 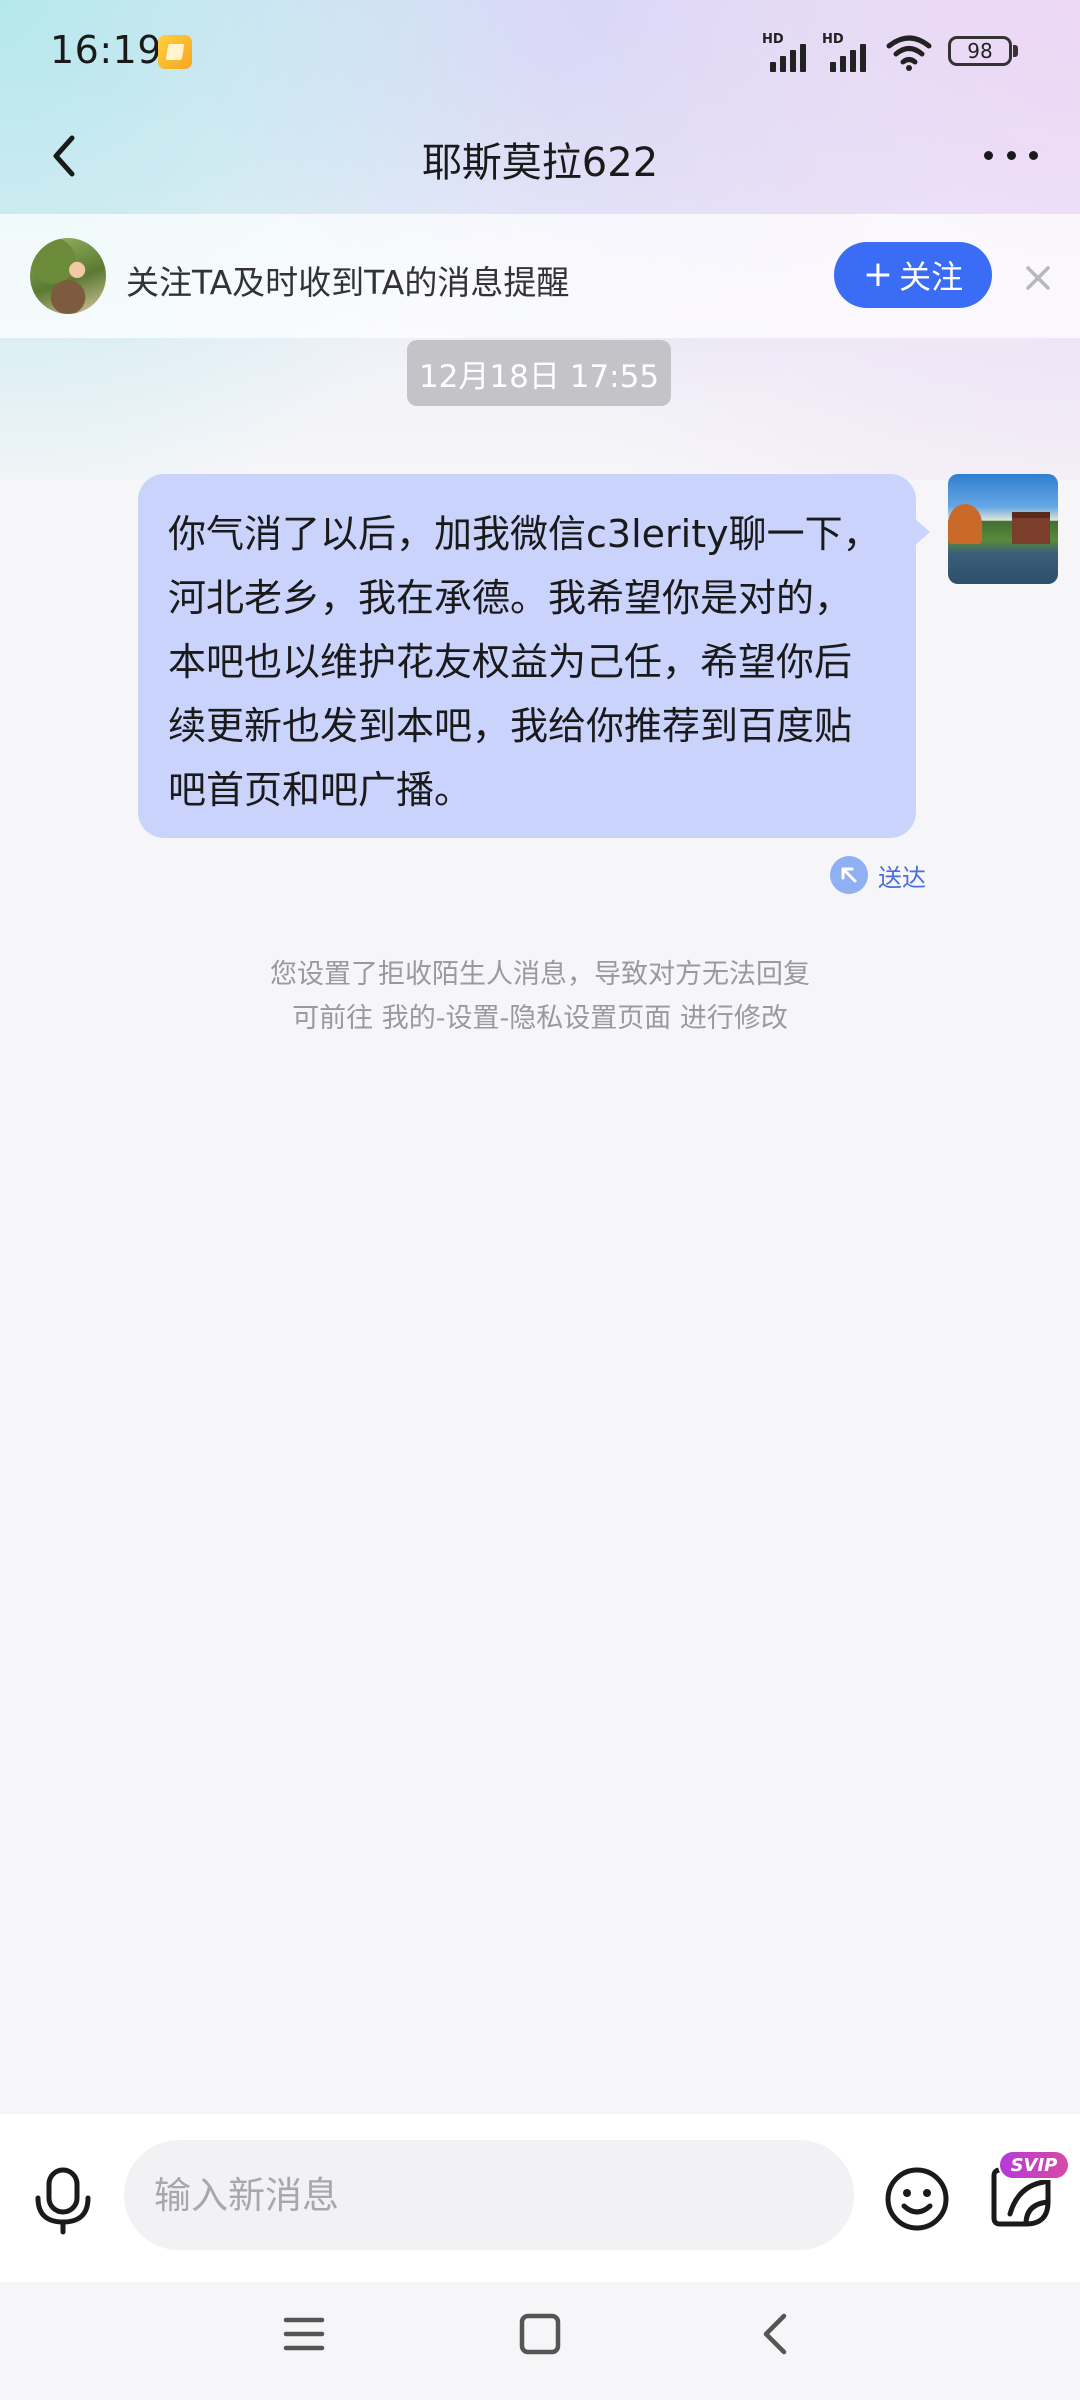 What do you see at coordinates (539, 373) in the screenshot?
I see `message-date-chip: 12月18日 17:55` at bounding box center [539, 373].